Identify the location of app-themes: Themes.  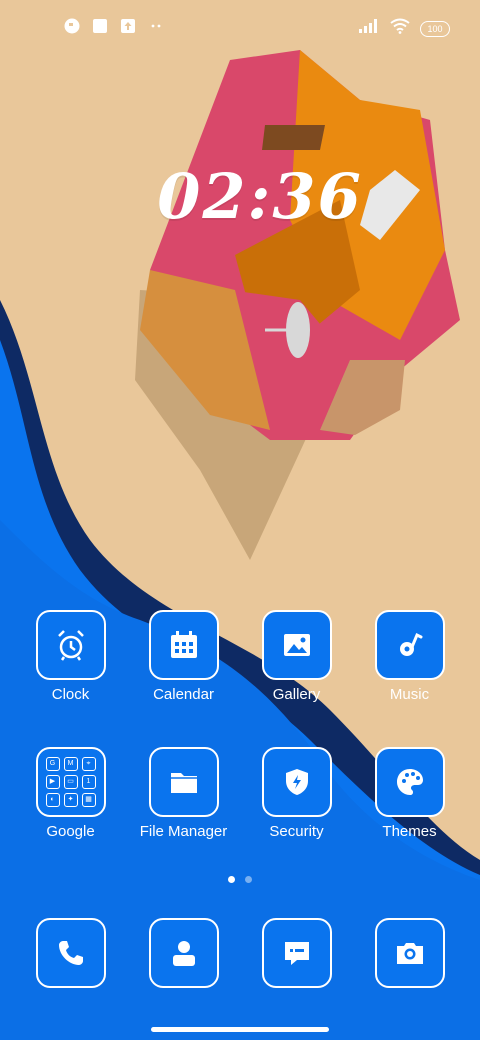
(409, 793).